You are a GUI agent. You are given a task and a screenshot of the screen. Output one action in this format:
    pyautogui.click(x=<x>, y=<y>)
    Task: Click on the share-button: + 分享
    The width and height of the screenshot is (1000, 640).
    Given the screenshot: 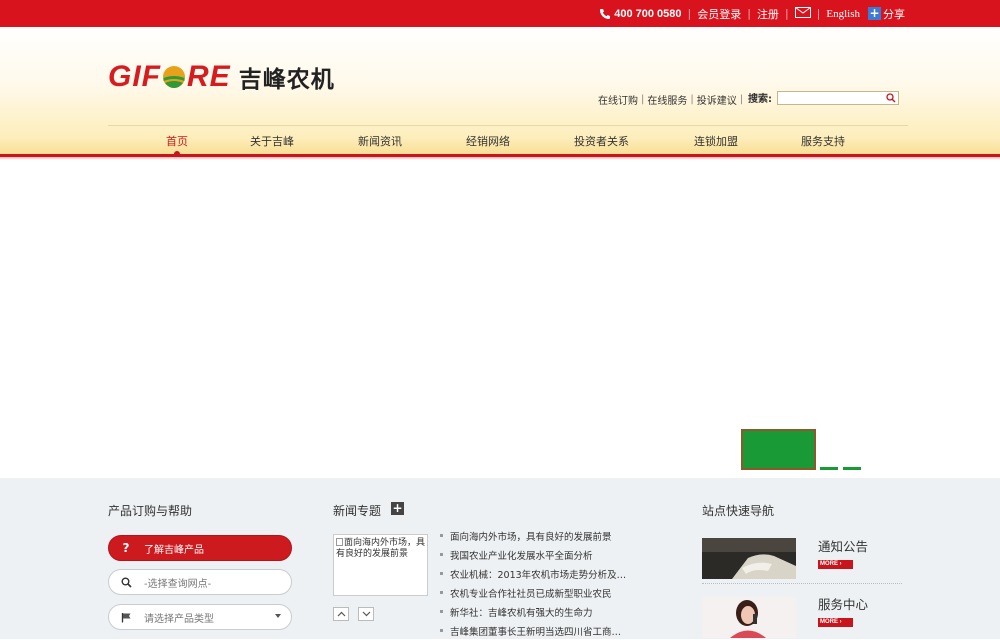 What is the action you would take?
    pyautogui.click(x=886, y=14)
    